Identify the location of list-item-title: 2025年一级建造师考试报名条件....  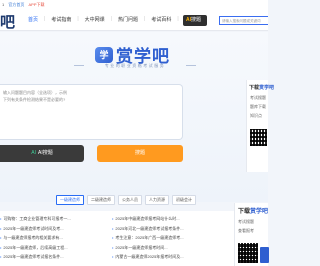
(33, 256).